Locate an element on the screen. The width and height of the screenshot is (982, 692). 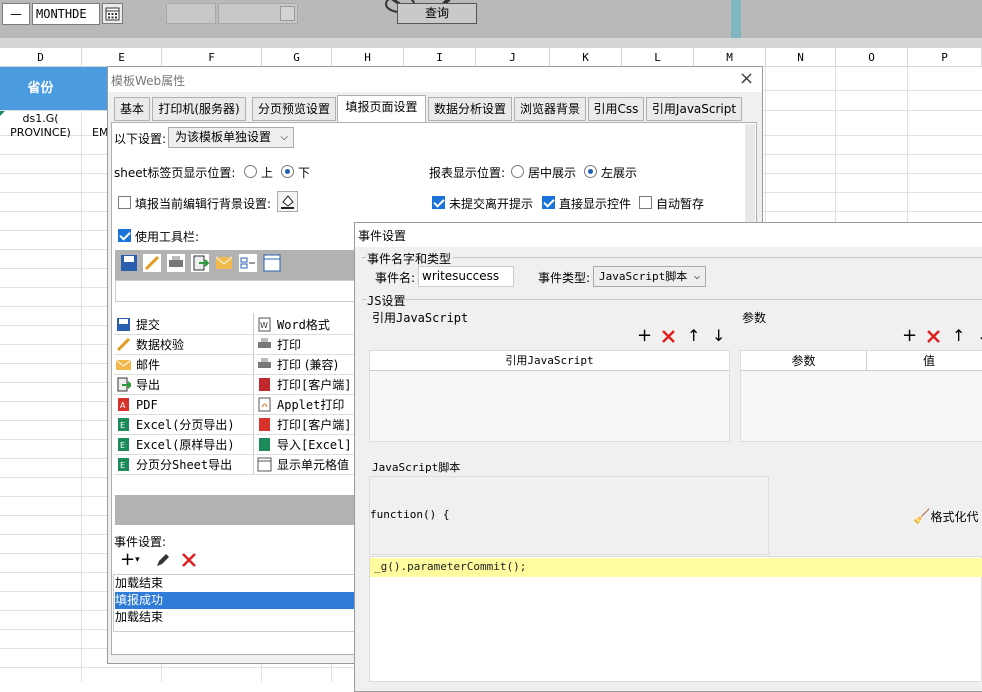
format-code-button: 🧹格式化代 is located at coordinates (945, 516).